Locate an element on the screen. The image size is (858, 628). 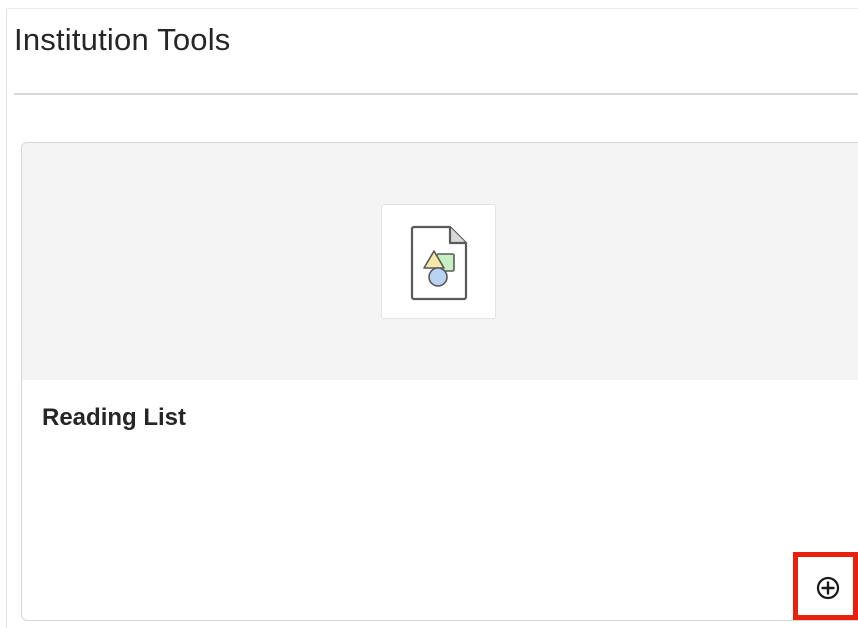
document-shapes-icon is located at coordinates (439, 263).